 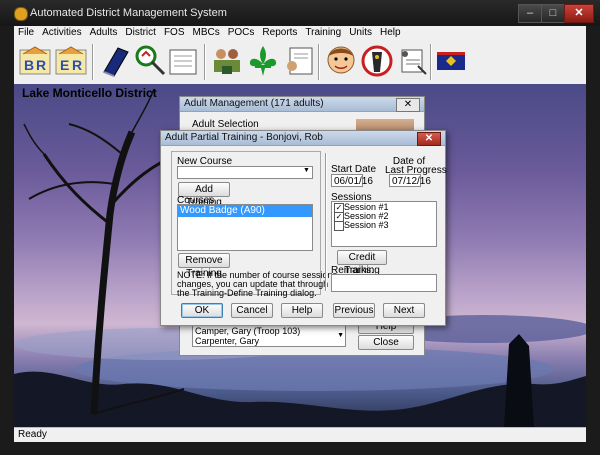 What do you see at coordinates (306, 170) in the screenshot?
I see `chevron-down-icon: ▼` at bounding box center [306, 170].